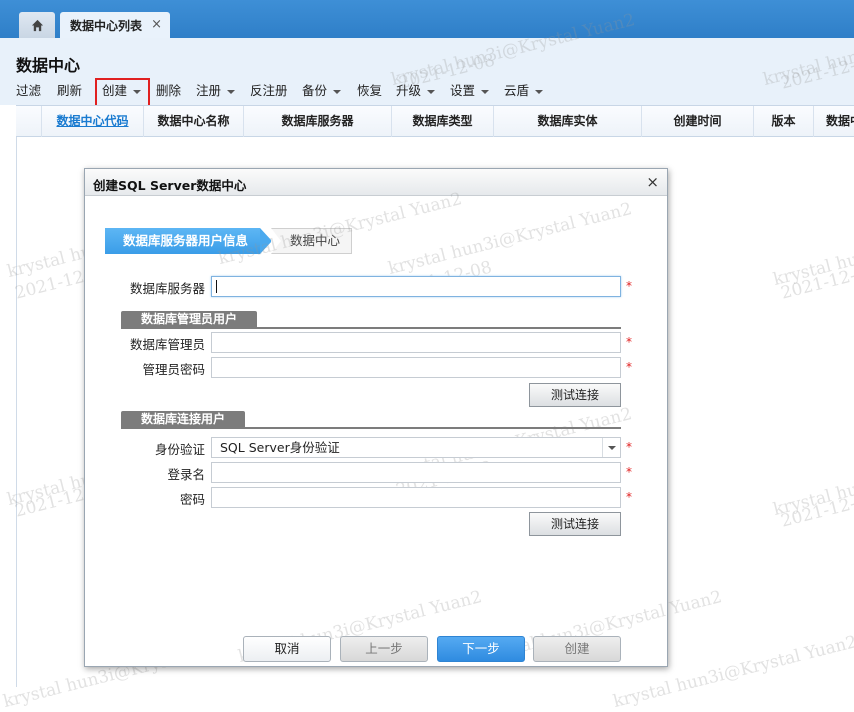  I want to click on tab-datacenter-list: 数据中心列表 ×, so click(115, 25).